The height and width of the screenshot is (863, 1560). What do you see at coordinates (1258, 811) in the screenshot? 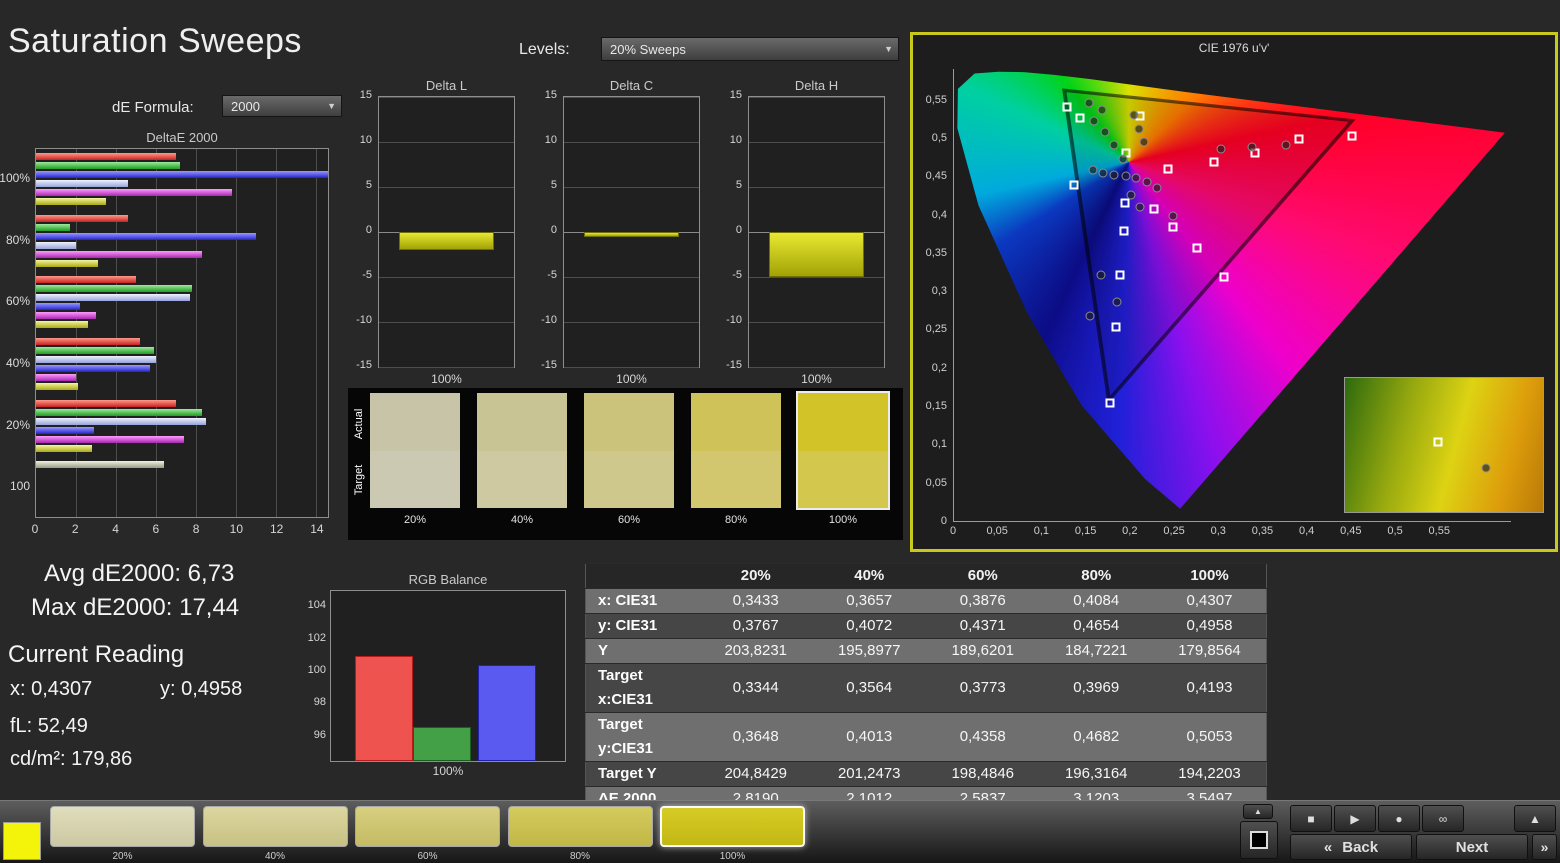
I see `collapse-button: ▲` at bounding box center [1258, 811].